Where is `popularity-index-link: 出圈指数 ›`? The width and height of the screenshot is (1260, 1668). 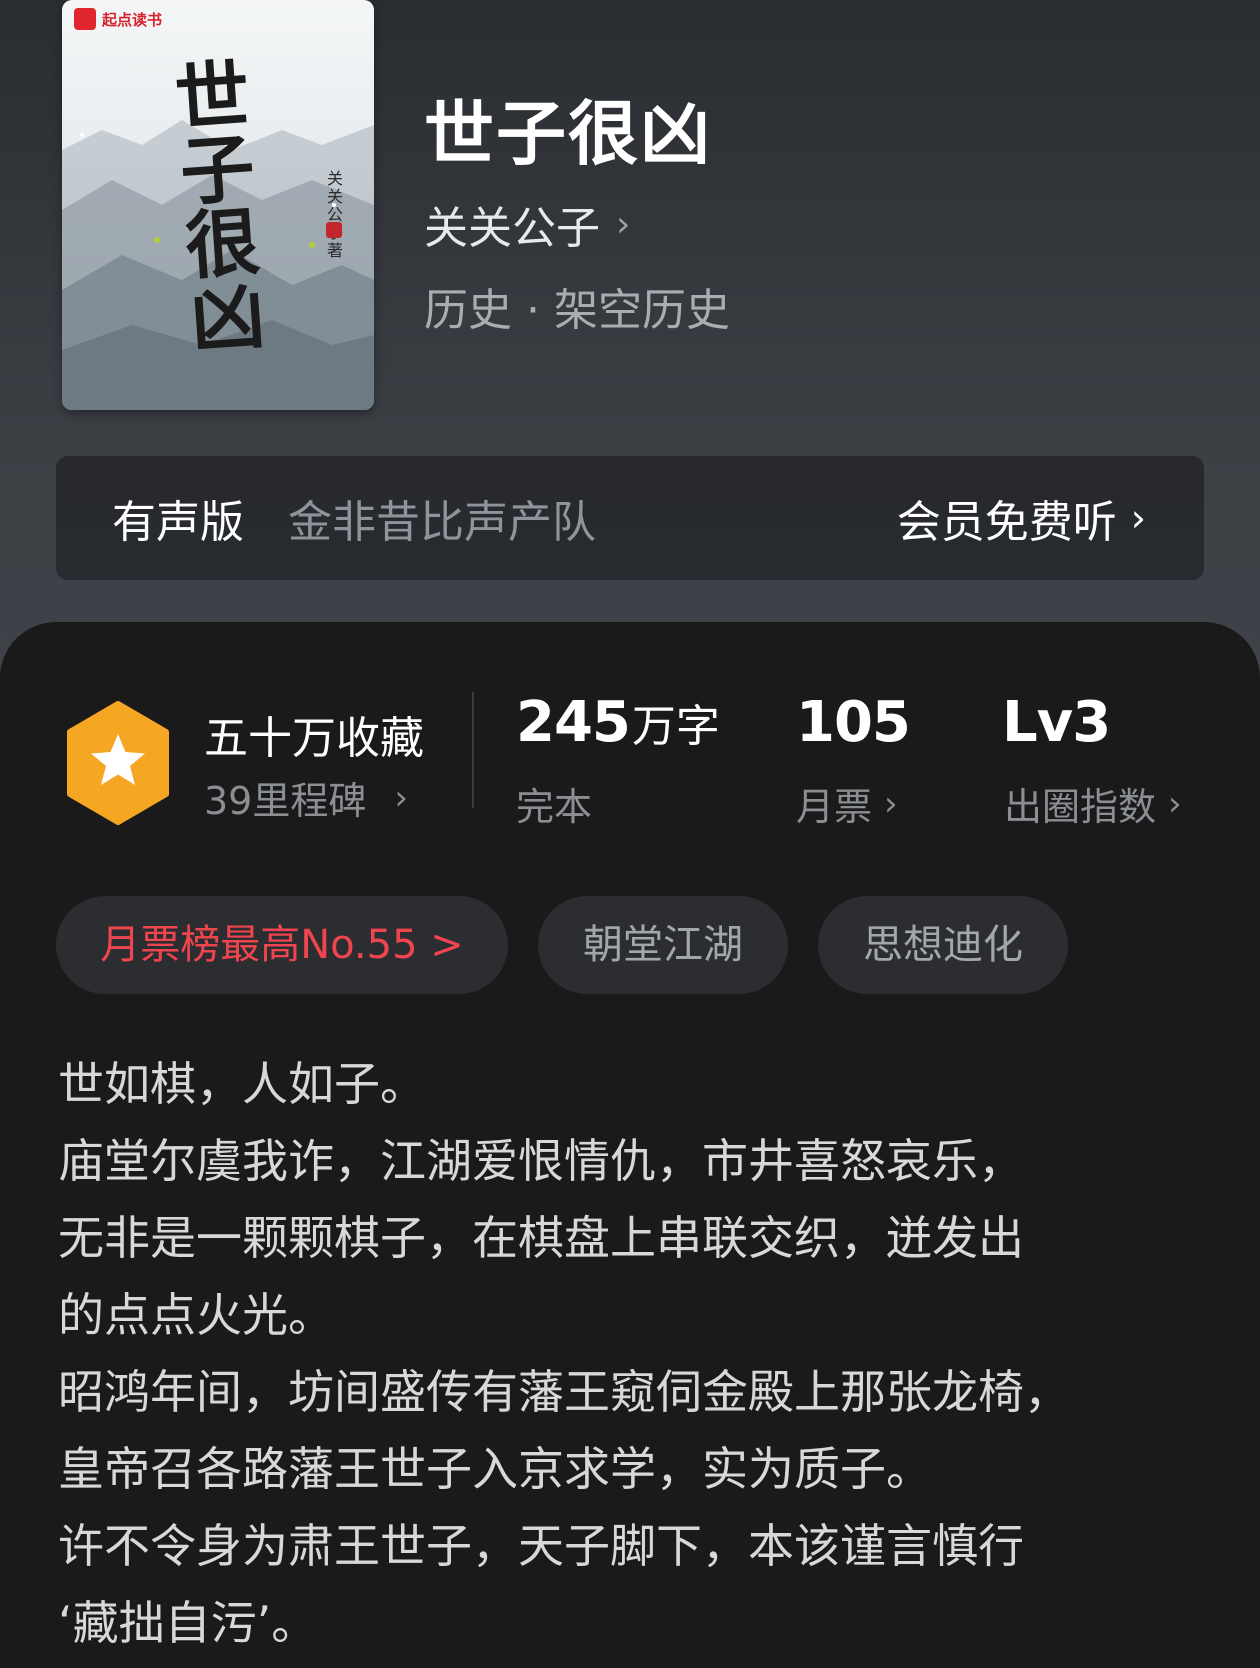 popularity-index-link: 出圈指数 › is located at coordinates (1093, 803).